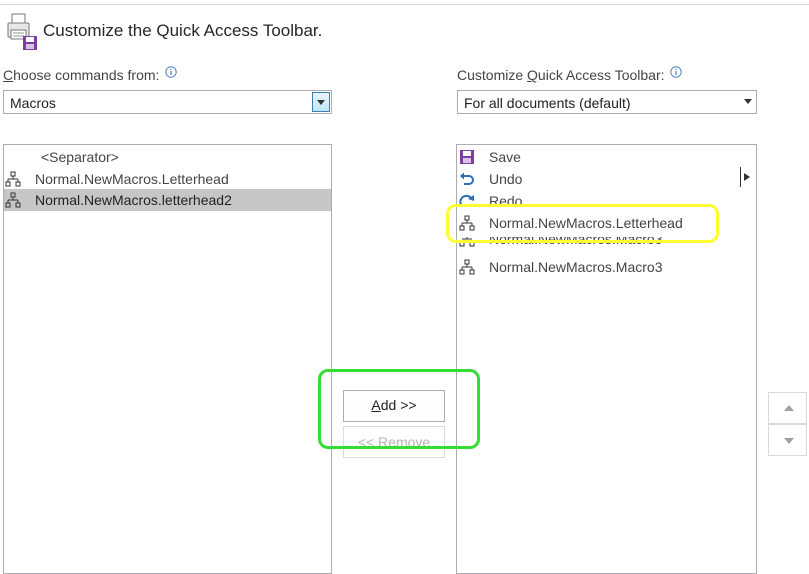 Image resolution: width=809 pixels, height=574 pixels. I want to click on green-highlight, so click(399, 409).